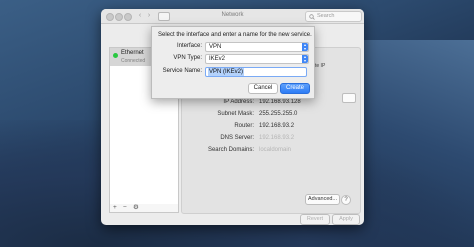 The height and width of the screenshot is (247, 474). I want to click on apply-button: Apply, so click(346, 219).